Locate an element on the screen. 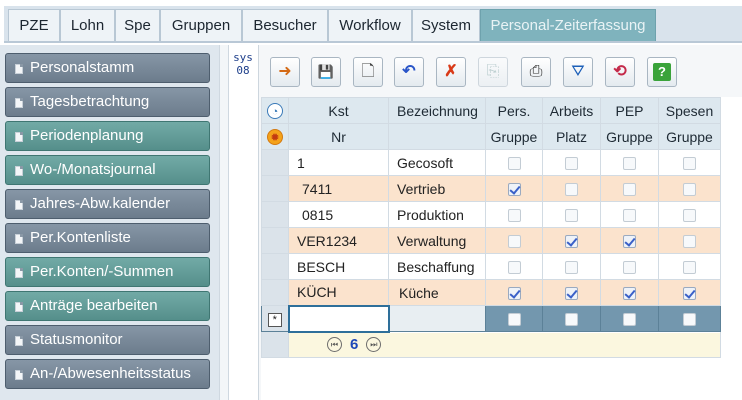  sidebar-item-statusmonitor: Statusmonitor is located at coordinates (107, 340).